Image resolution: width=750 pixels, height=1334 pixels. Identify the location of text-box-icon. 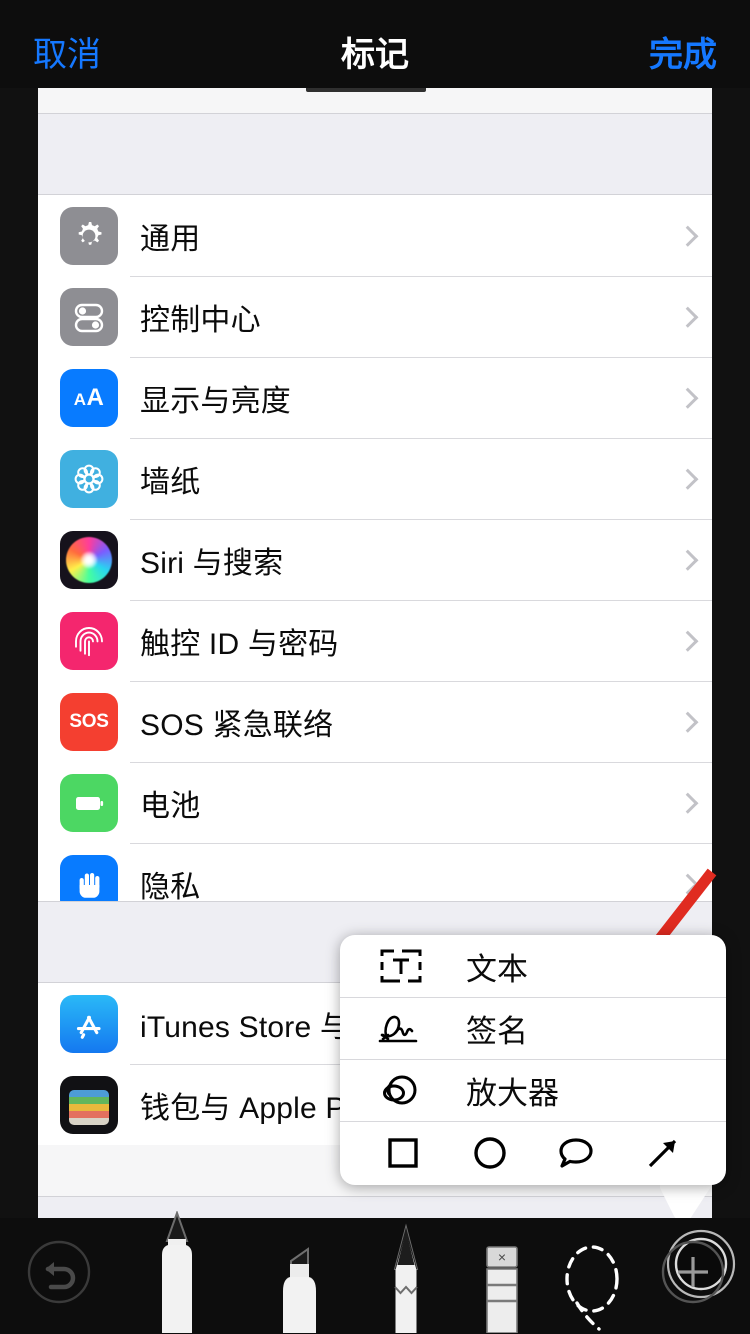
(401, 966).